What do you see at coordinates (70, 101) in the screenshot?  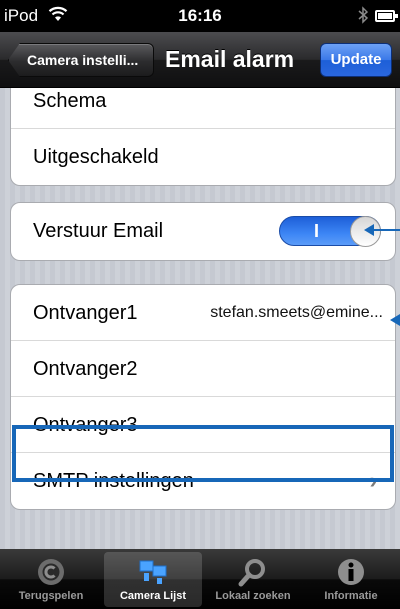 I see `schedule-label: Schema` at bounding box center [70, 101].